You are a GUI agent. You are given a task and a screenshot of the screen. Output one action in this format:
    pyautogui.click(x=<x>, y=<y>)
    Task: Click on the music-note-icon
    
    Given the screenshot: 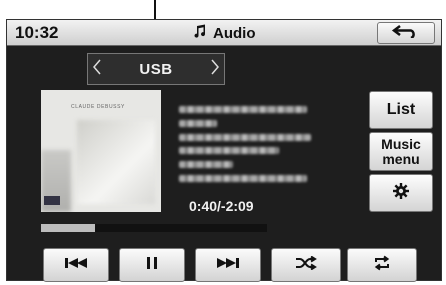 What is the action you would take?
    pyautogui.click(x=200, y=33)
    